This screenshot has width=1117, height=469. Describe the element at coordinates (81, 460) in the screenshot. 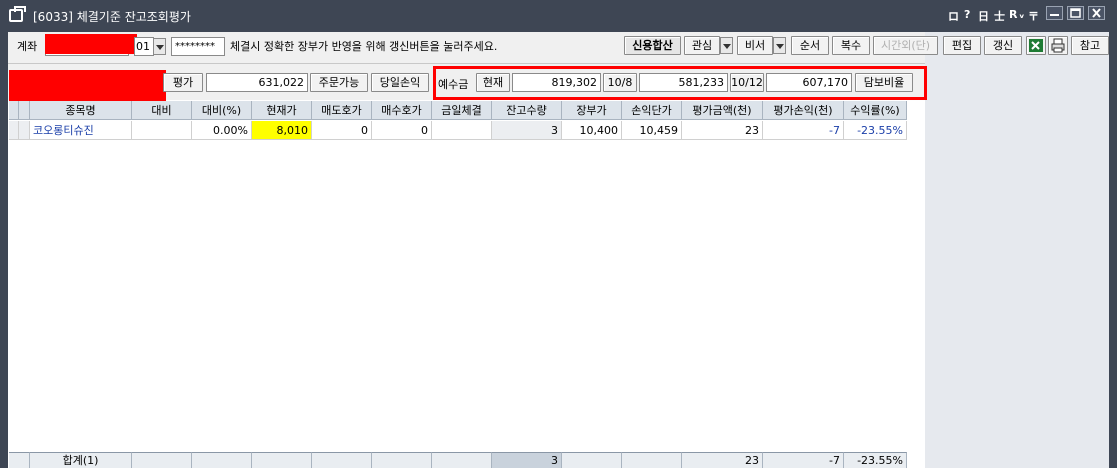

I see `footer-total-label: 합계(1)` at that location.